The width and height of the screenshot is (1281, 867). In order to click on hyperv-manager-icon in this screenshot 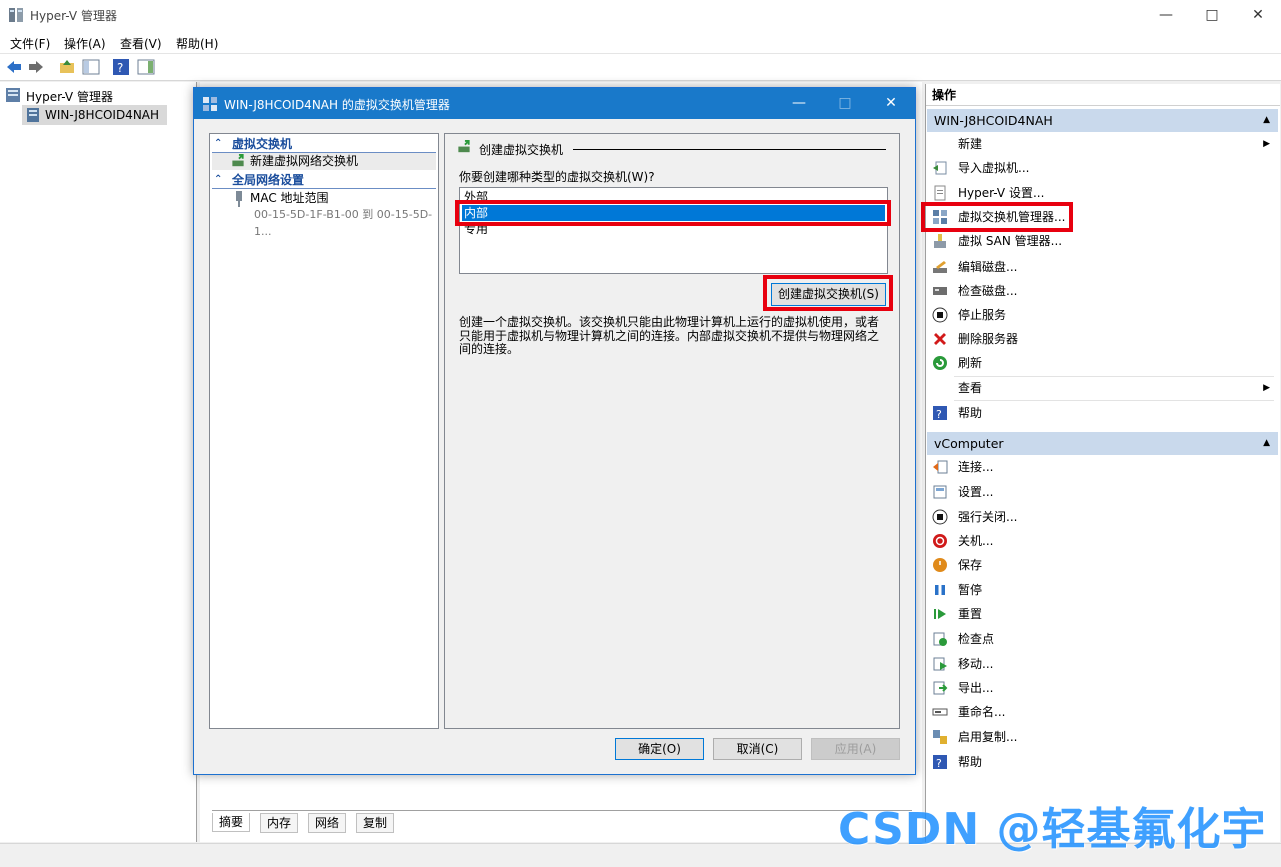, I will do `click(13, 95)`.